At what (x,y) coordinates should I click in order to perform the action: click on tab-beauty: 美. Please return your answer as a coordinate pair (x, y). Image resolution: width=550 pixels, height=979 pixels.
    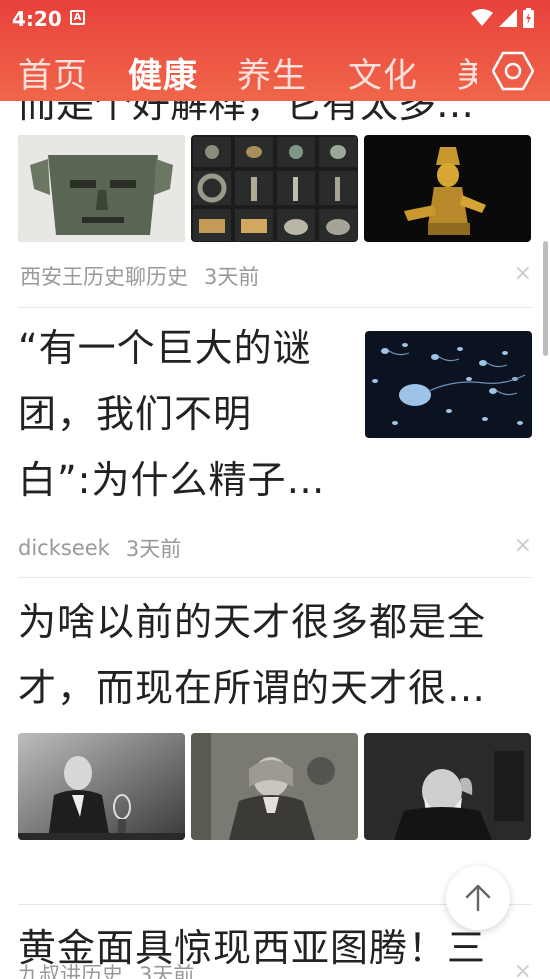
    Looking at the image, I should click on (467, 72).